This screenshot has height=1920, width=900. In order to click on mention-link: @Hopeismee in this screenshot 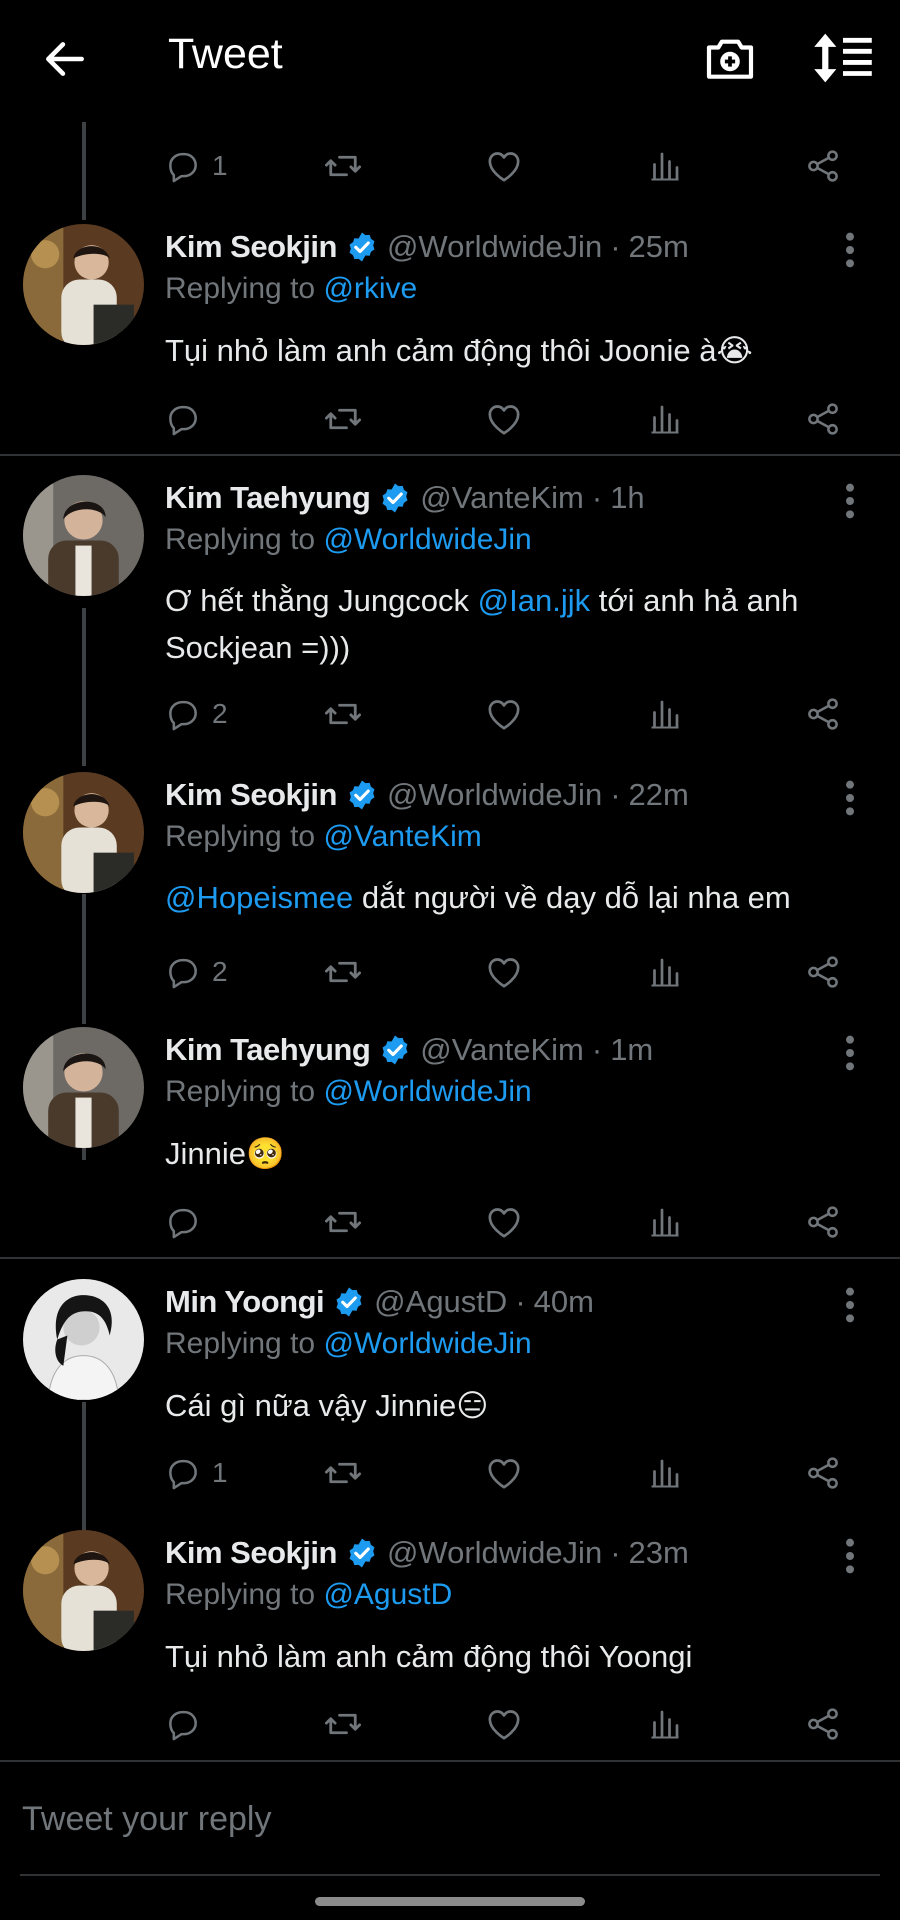, I will do `click(259, 897)`.